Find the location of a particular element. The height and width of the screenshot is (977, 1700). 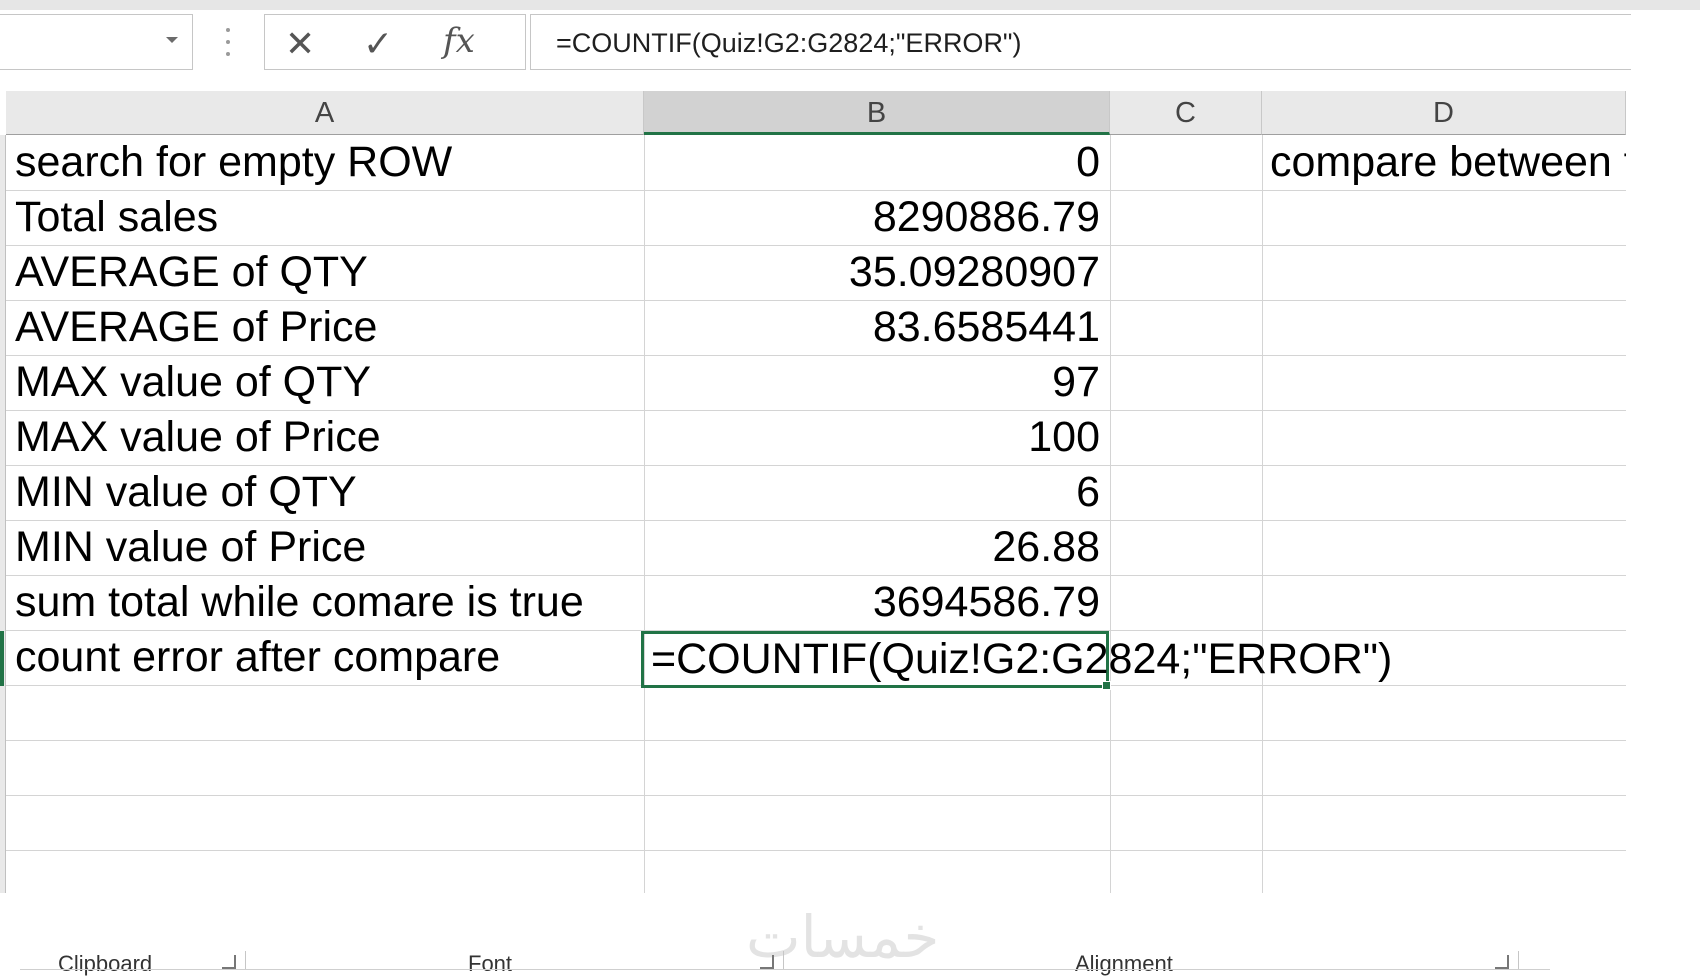

cell-b9: 3694586.79 is located at coordinates (874, 602).